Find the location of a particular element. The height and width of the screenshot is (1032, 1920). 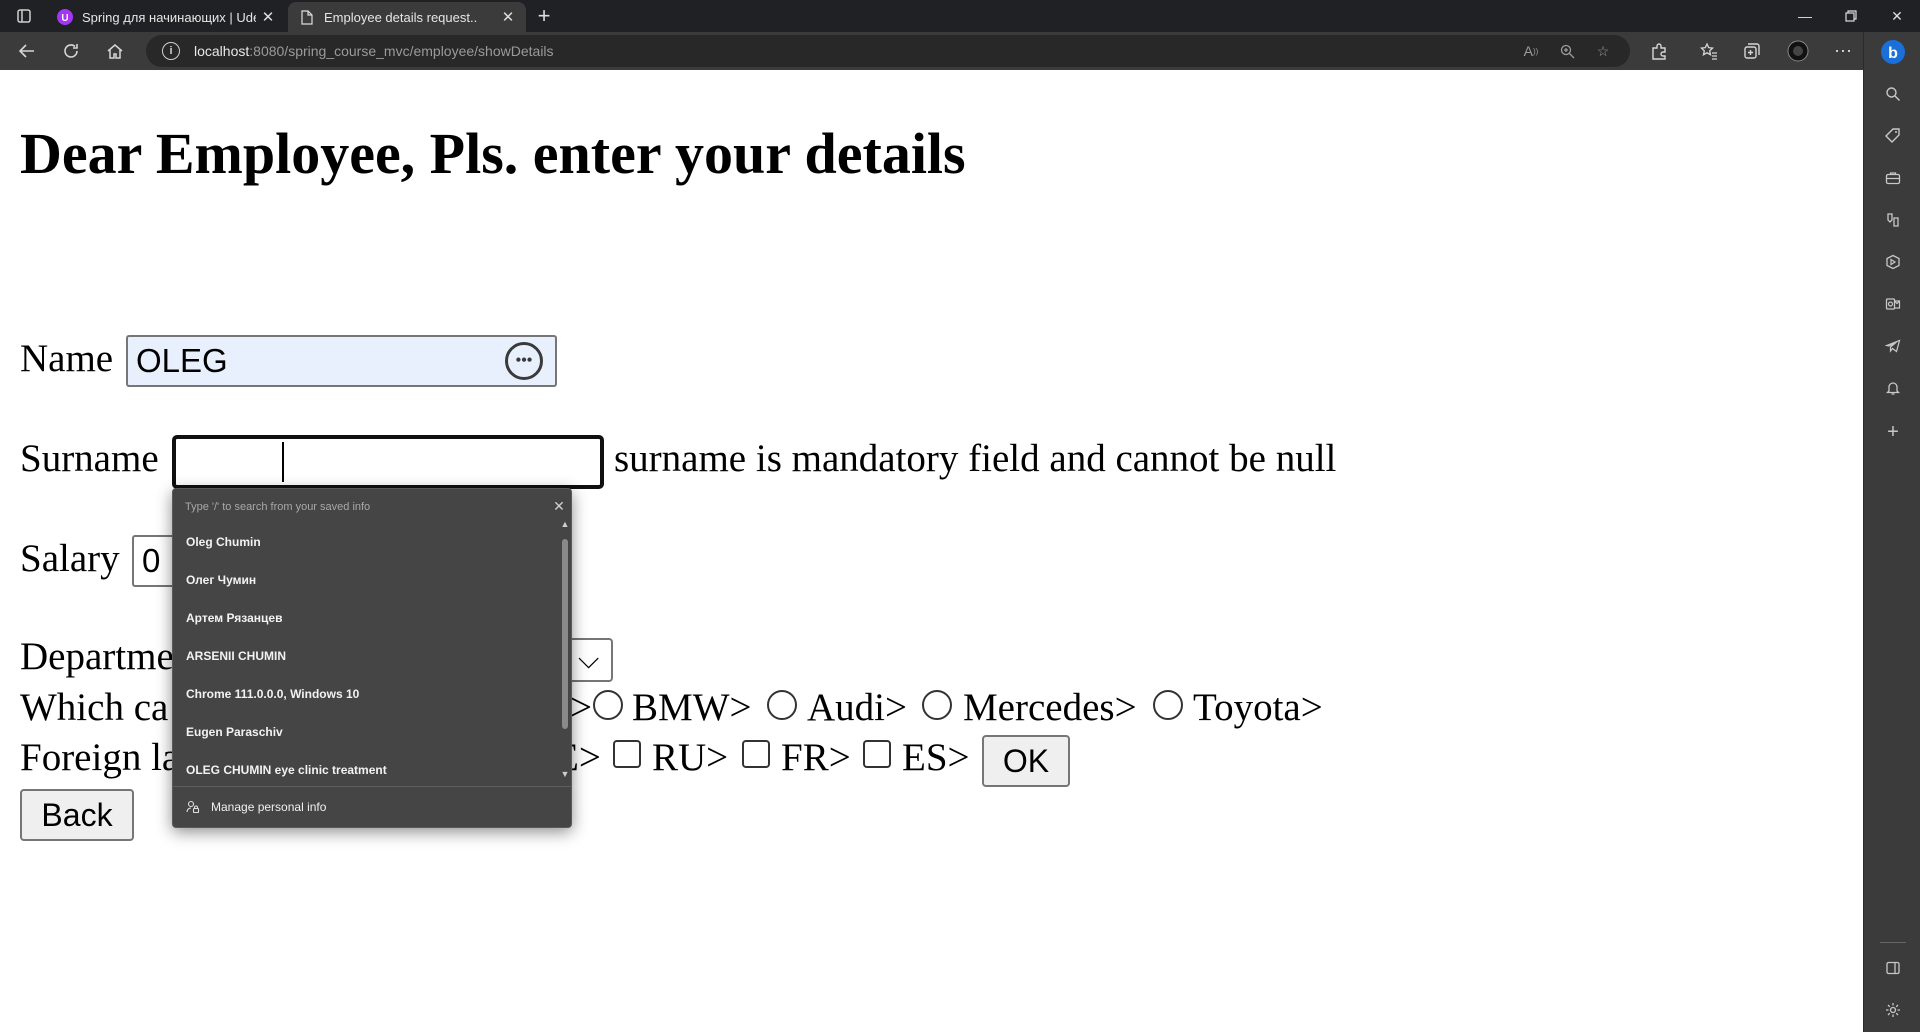

extensions-icon is located at coordinates (1659, 51).